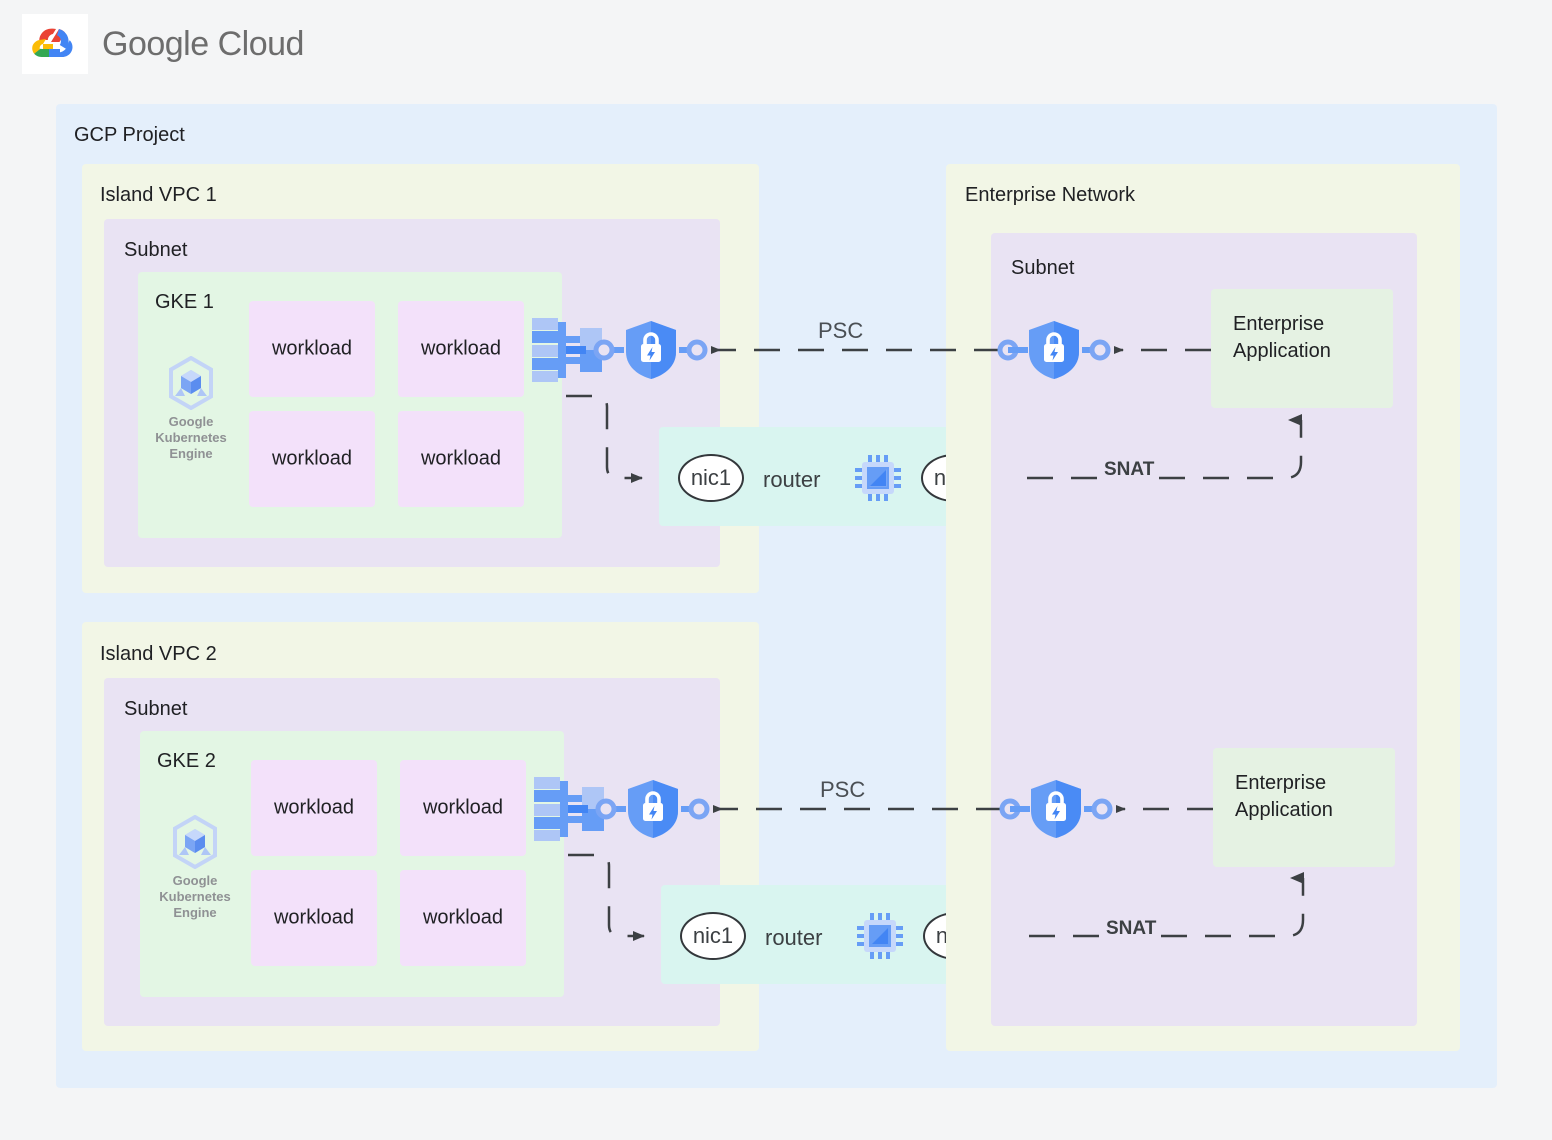 Image resolution: width=1552 pixels, height=1140 pixels. Describe the element at coordinates (158, 654) in the screenshot. I see `island-vpc-2-label: Island VPC 2` at that location.